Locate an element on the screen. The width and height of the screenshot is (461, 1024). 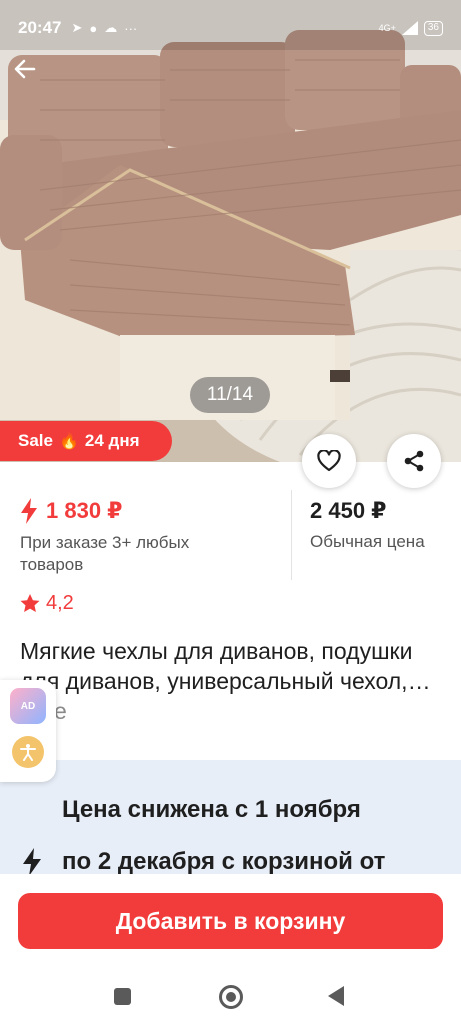
home-button is located at coordinates (231, 997).